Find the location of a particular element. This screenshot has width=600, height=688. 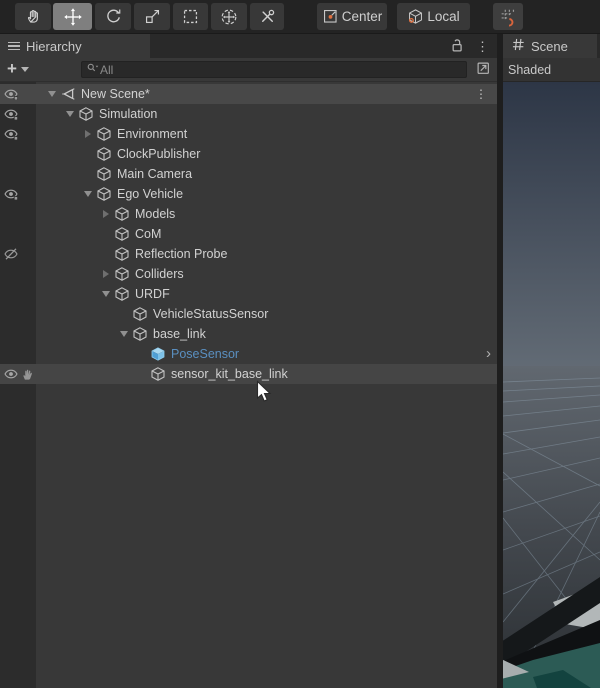

tree-row: New Scene* › ⋮ is located at coordinates (248, 94).